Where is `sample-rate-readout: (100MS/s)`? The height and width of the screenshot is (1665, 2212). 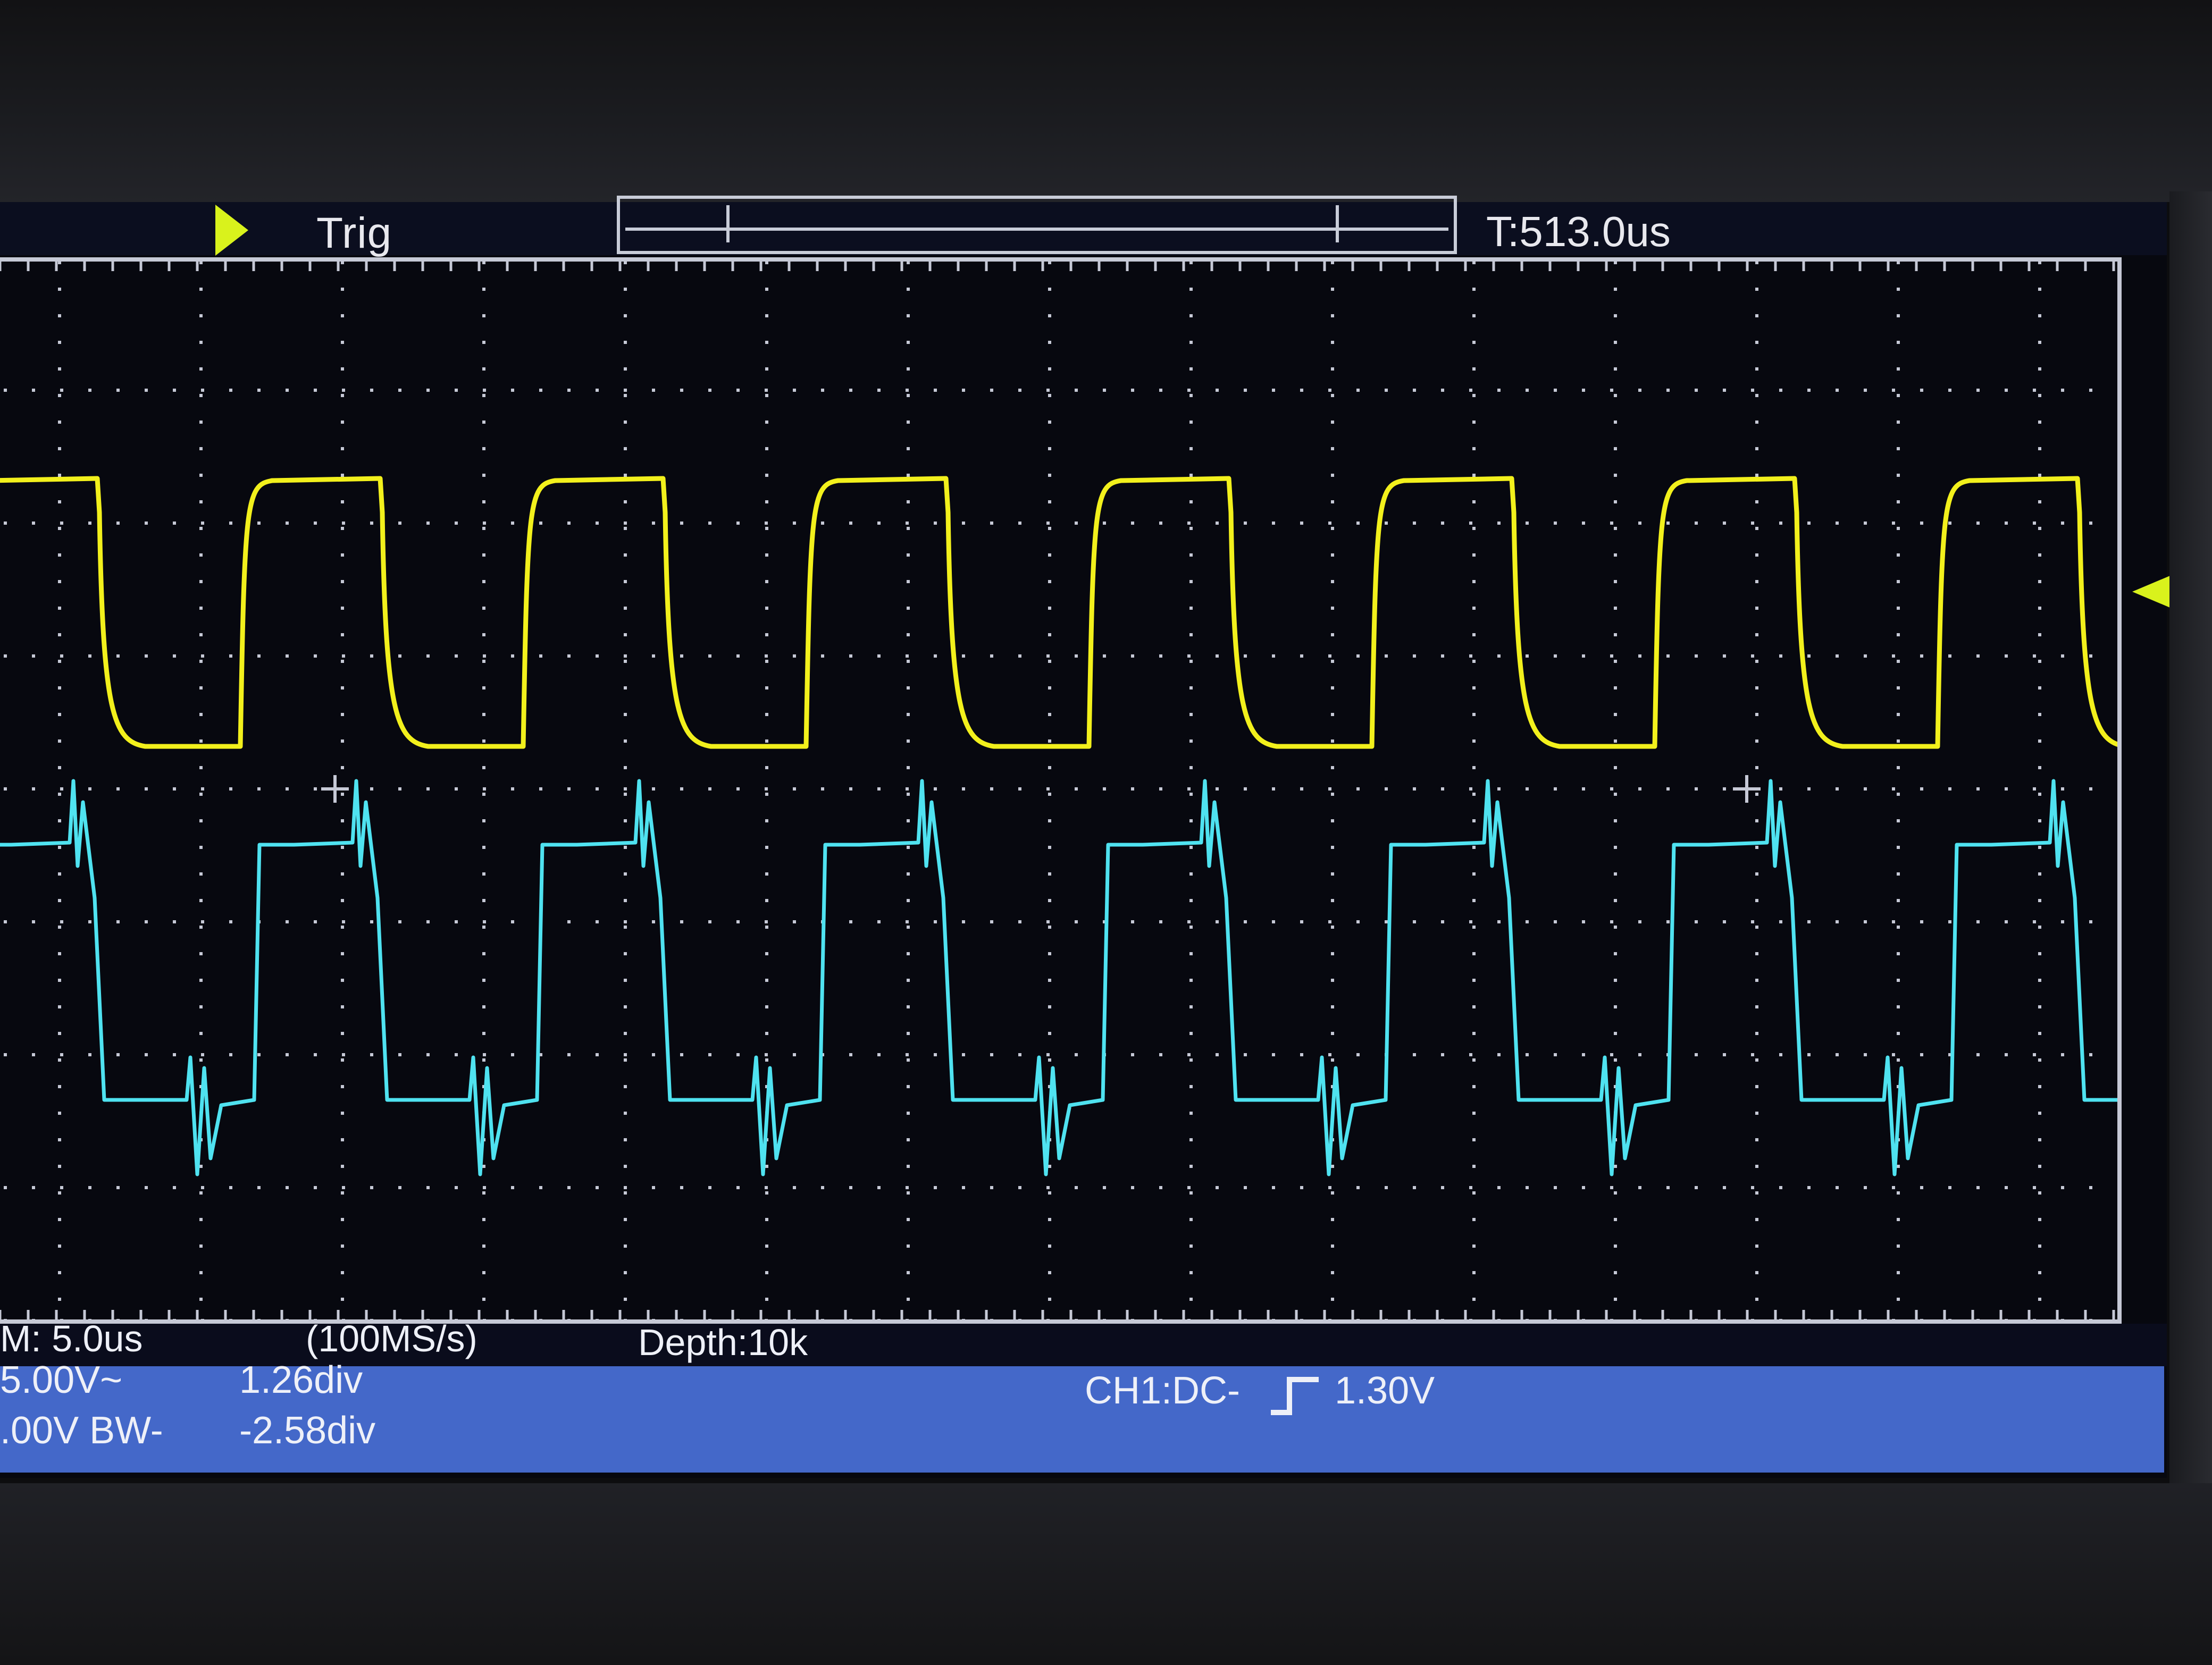
sample-rate-readout: (100MS/s) is located at coordinates (391, 1339).